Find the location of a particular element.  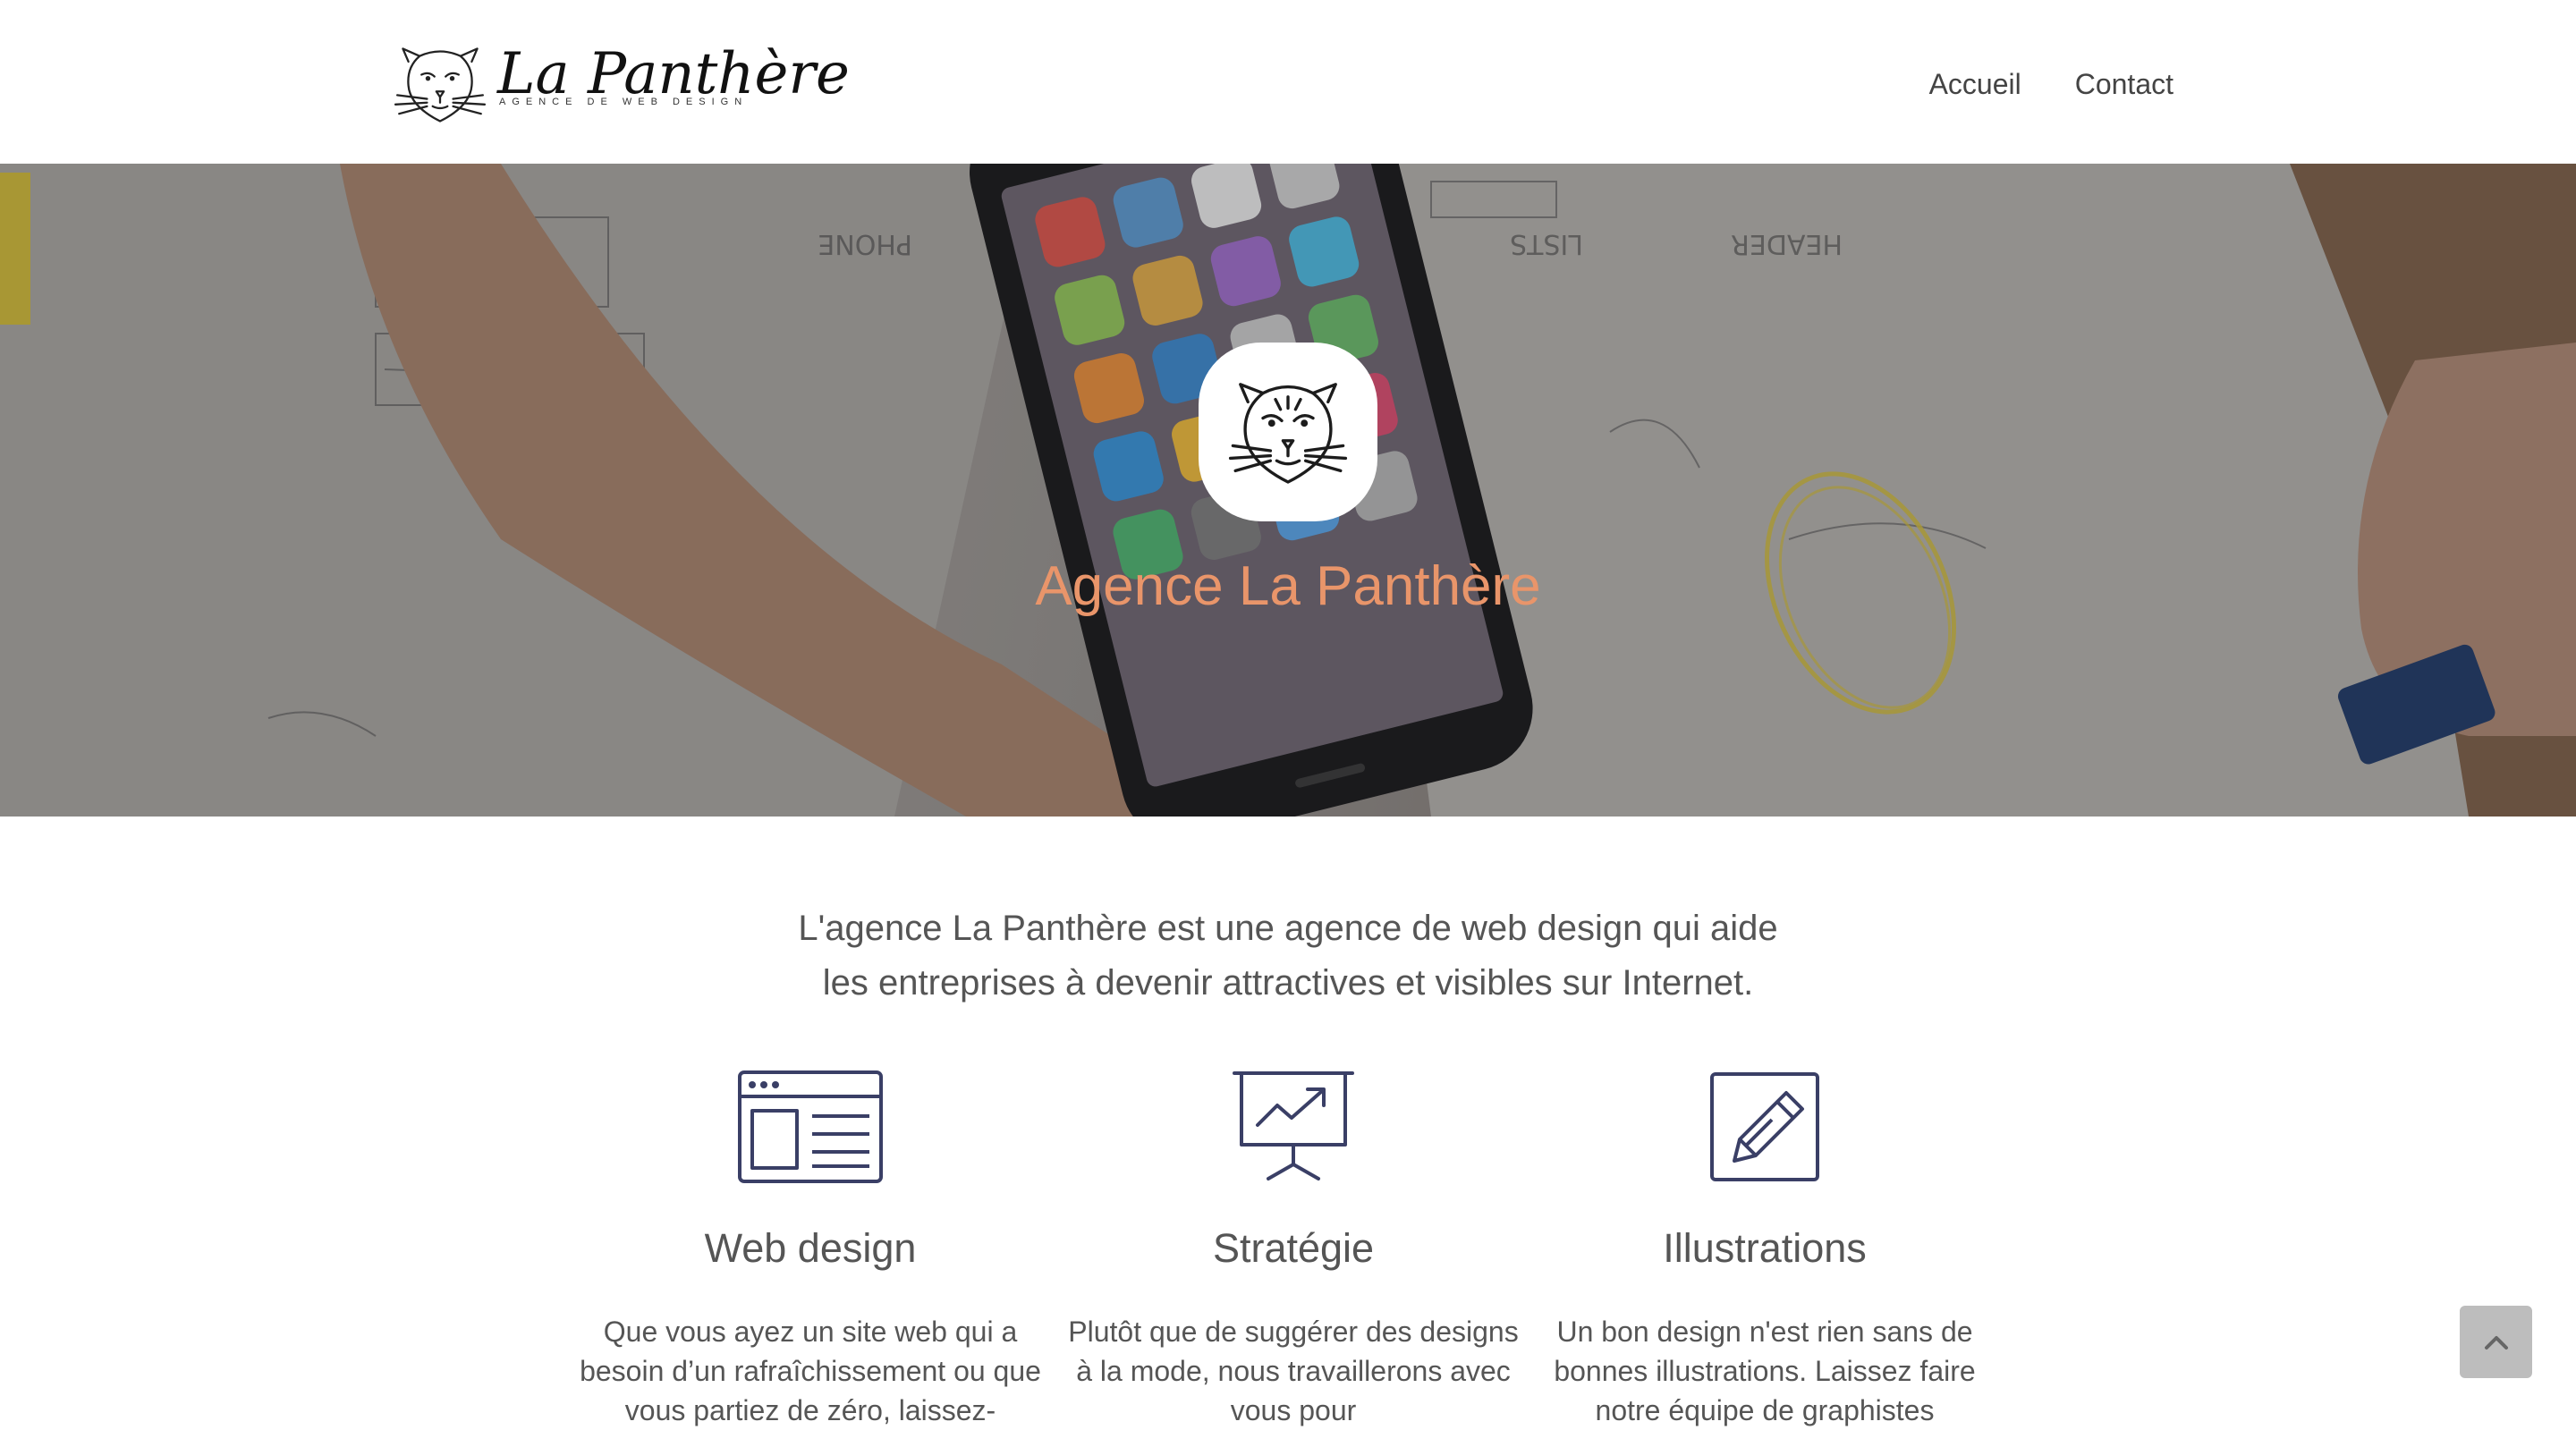

panther-head-icon is located at coordinates (1288, 433).